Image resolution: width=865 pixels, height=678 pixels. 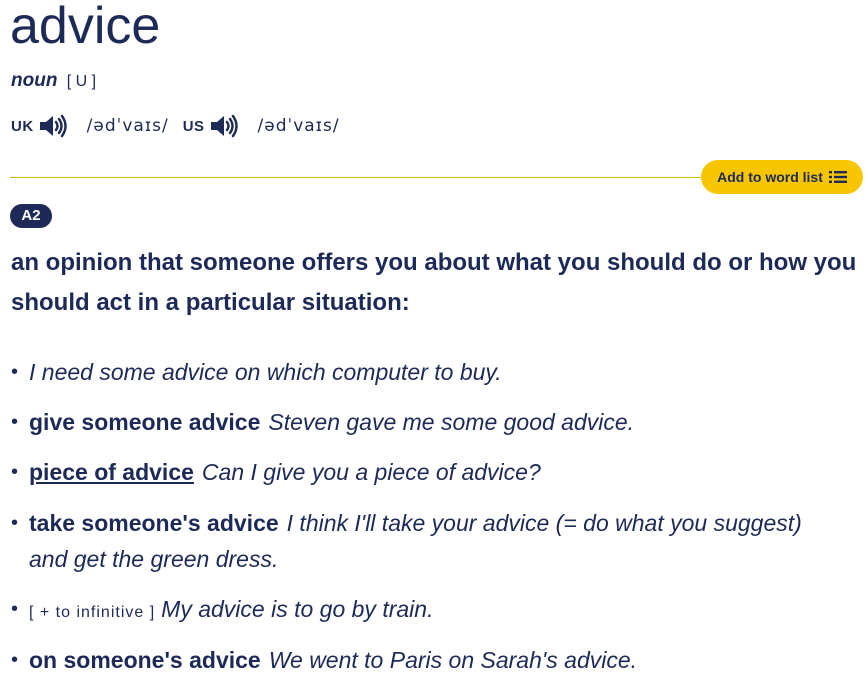 I want to click on grammar-line: noun [ U ], so click(x=53, y=81).